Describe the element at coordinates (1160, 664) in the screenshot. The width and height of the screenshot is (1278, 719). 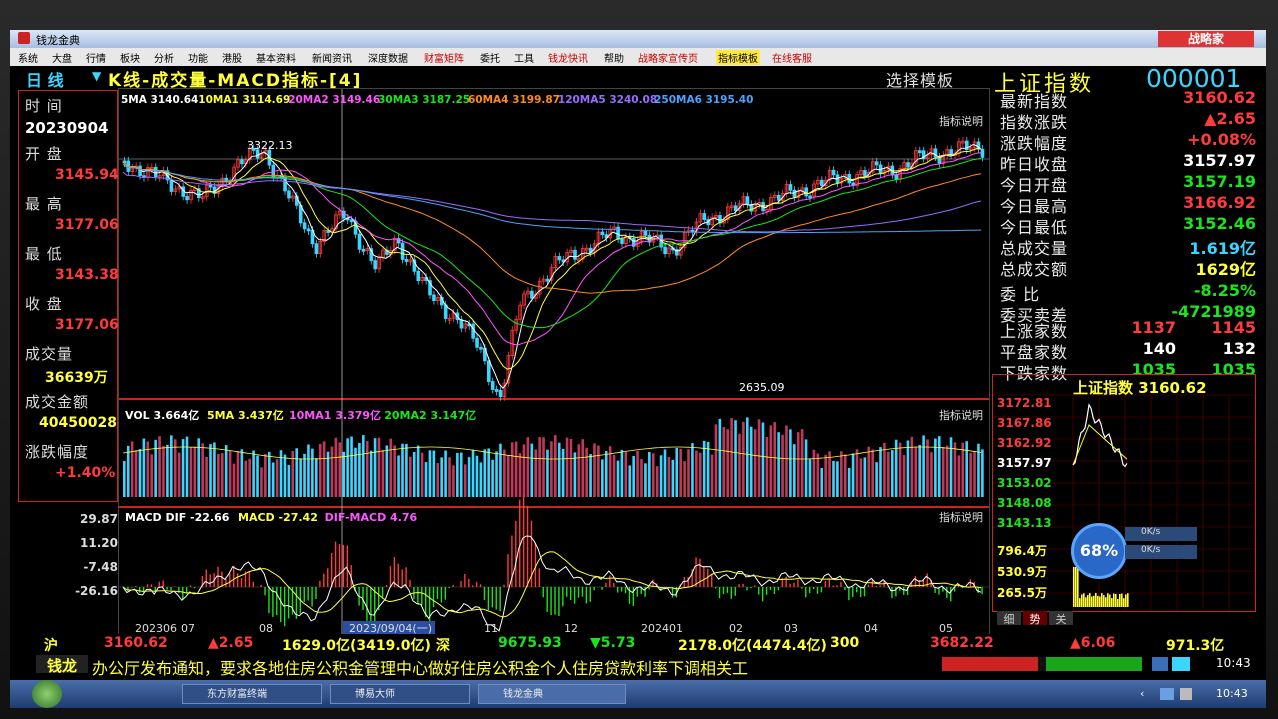
I see `user-icon` at that location.